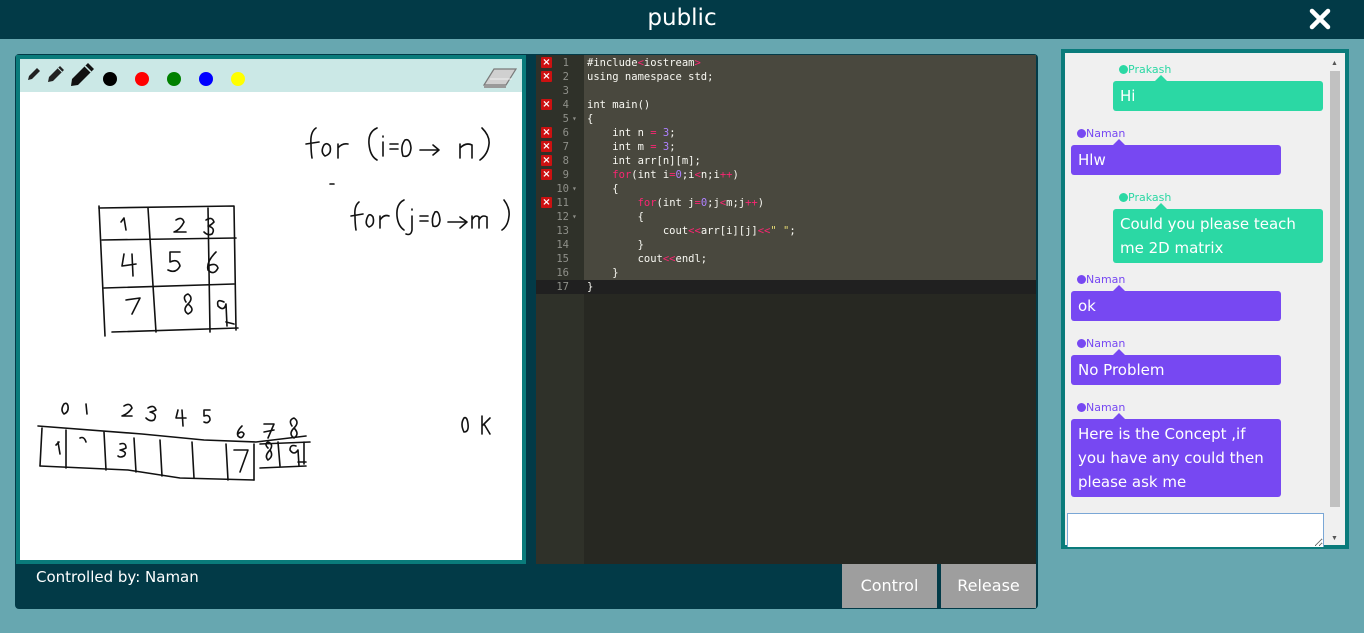 Image resolution: width=1364 pixels, height=633 pixels. What do you see at coordinates (786, 273) in the screenshot?
I see `code-line: 16 }` at bounding box center [786, 273].